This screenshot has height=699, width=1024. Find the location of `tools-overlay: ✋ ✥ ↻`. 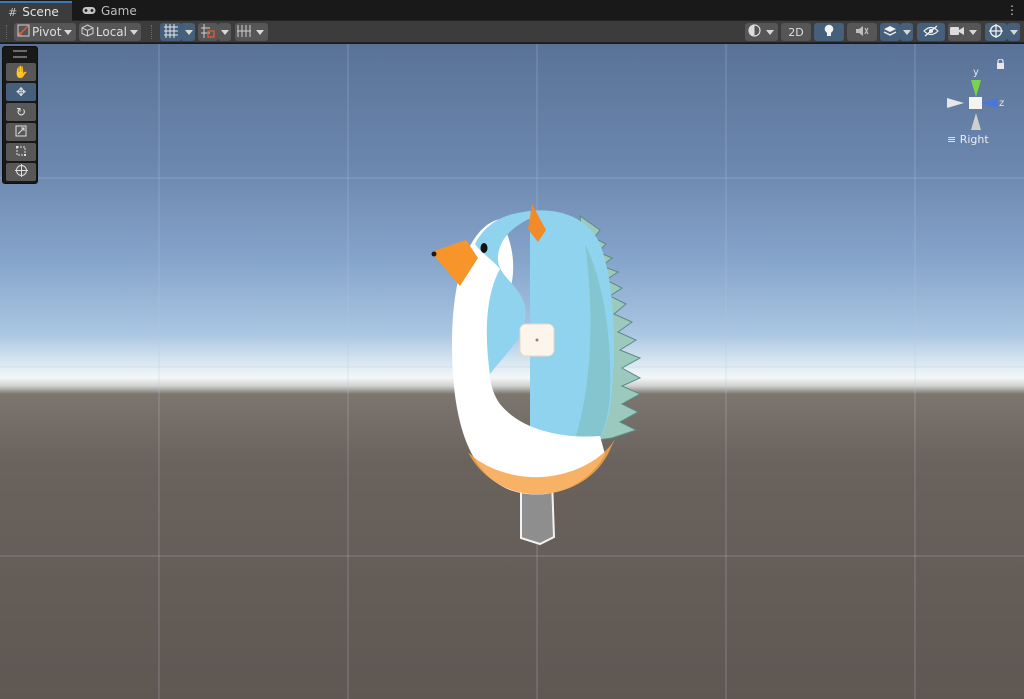

tools-overlay: ✋ ✥ ↻ is located at coordinates (20, 115).